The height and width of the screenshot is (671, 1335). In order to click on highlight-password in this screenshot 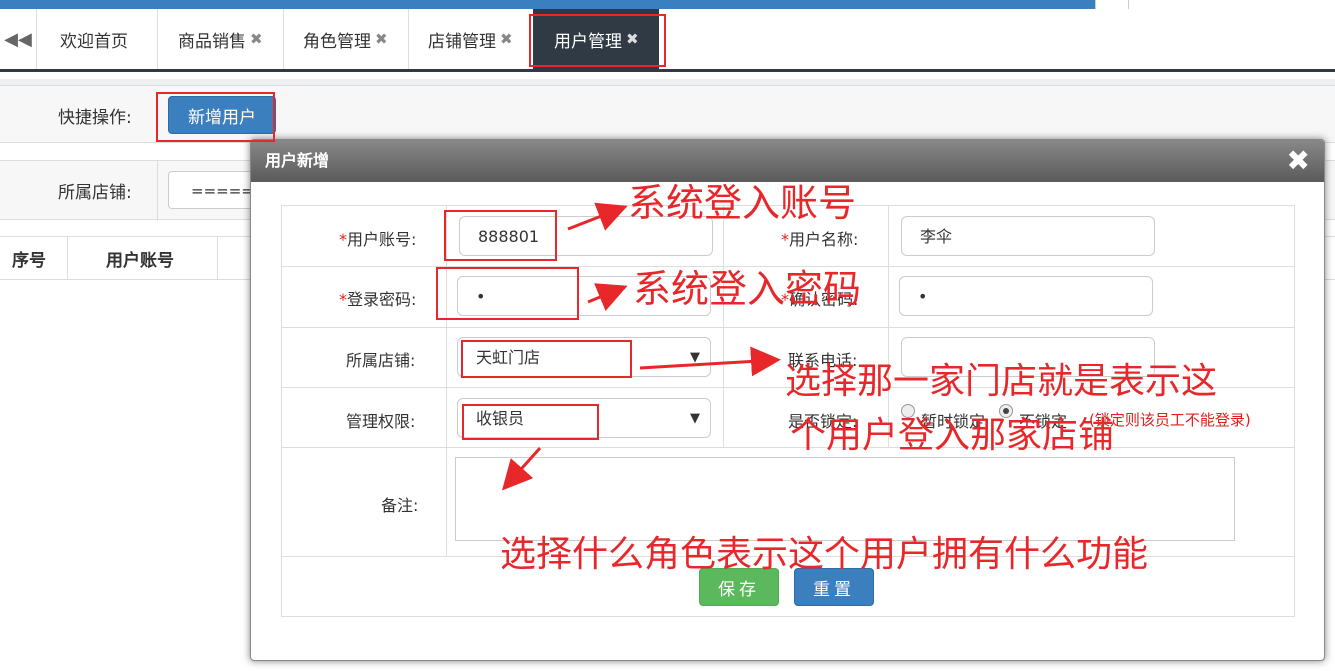, I will do `click(507, 293)`.